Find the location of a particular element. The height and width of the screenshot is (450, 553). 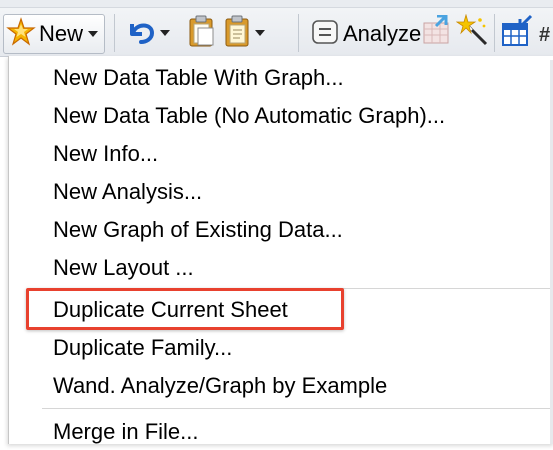

toolbar: New Analyze # is located at coordinates (276, 28).